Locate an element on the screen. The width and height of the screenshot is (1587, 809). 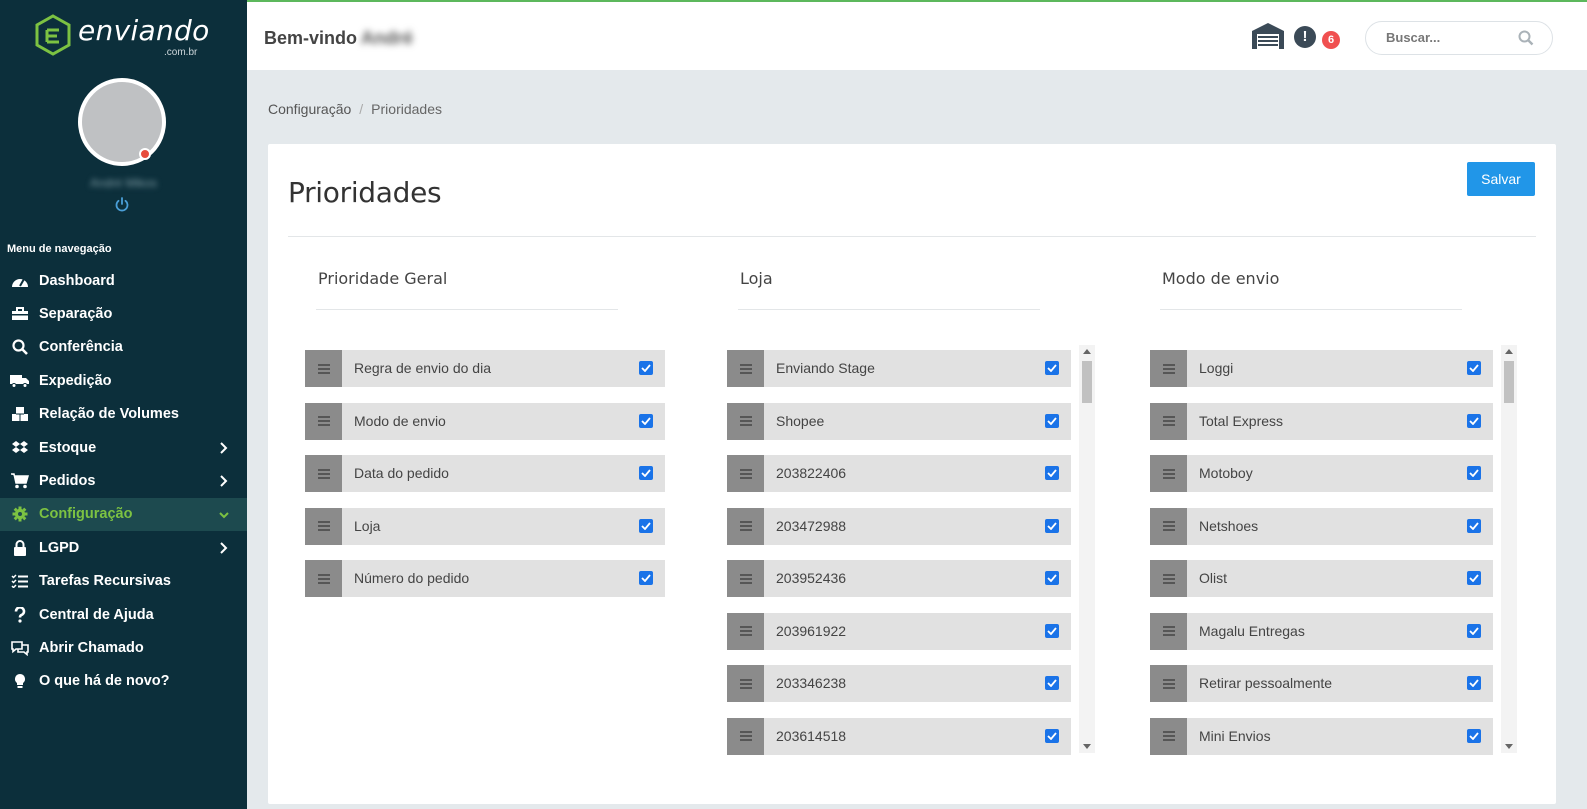
list-item: Olist is located at coordinates (1321, 578).